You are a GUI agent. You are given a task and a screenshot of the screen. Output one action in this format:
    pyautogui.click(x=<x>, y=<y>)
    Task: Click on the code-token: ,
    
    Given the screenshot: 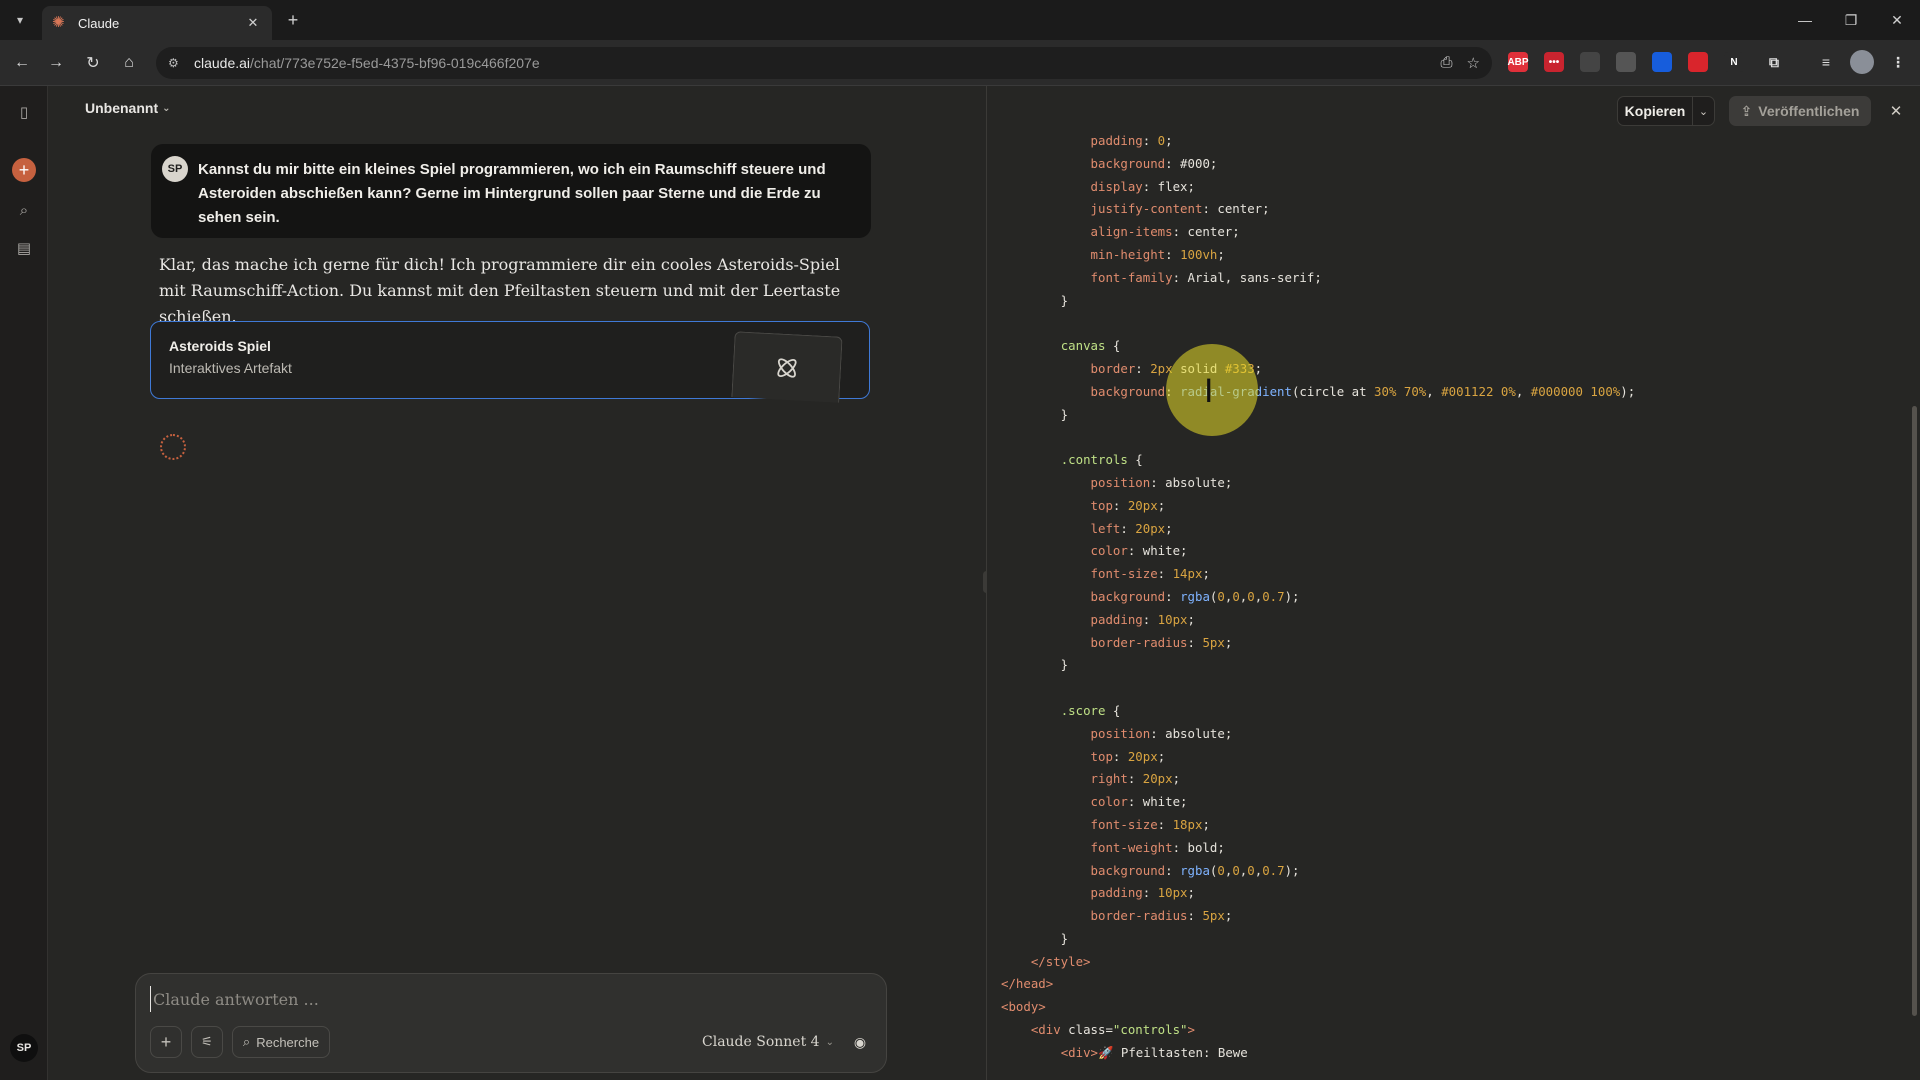 What is the action you would take?
    pyautogui.click(x=1523, y=391)
    